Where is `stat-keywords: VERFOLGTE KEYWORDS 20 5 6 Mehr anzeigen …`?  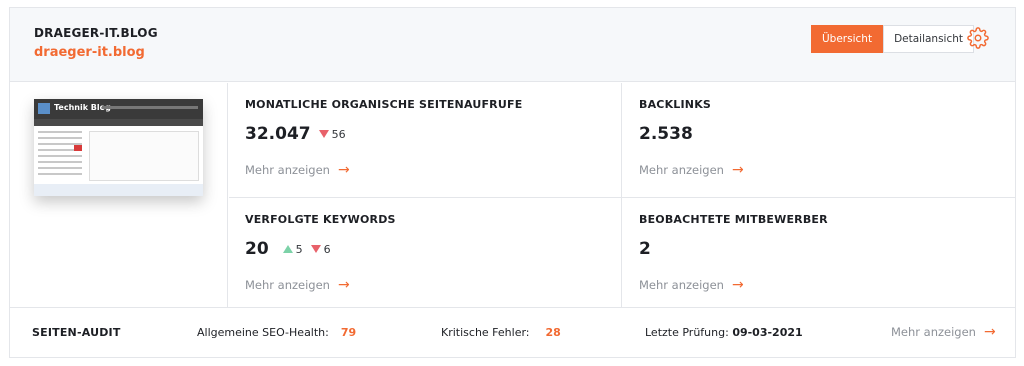
stat-keywords: VERFOLGTE KEYWORDS 20 5 6 Mehr anzeigen … is located at coordinates (425, 258).